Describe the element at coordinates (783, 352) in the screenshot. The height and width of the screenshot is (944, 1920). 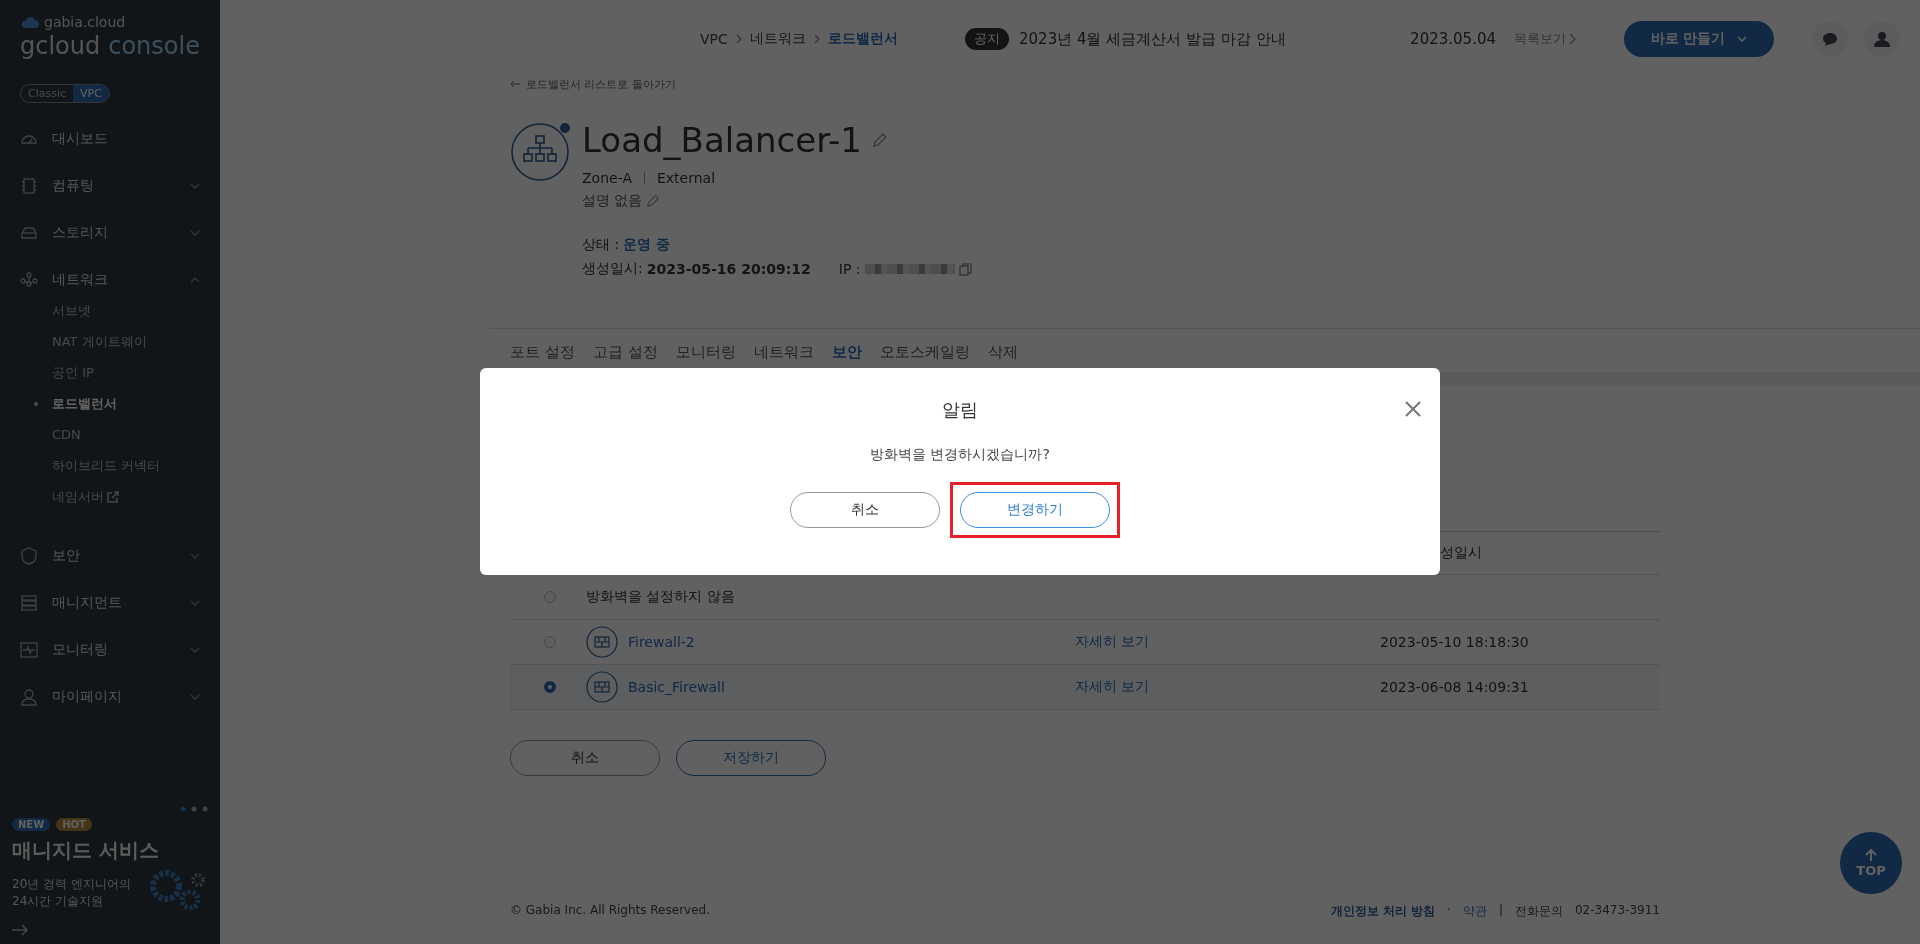
I see `tab: 네트워크` at that location.